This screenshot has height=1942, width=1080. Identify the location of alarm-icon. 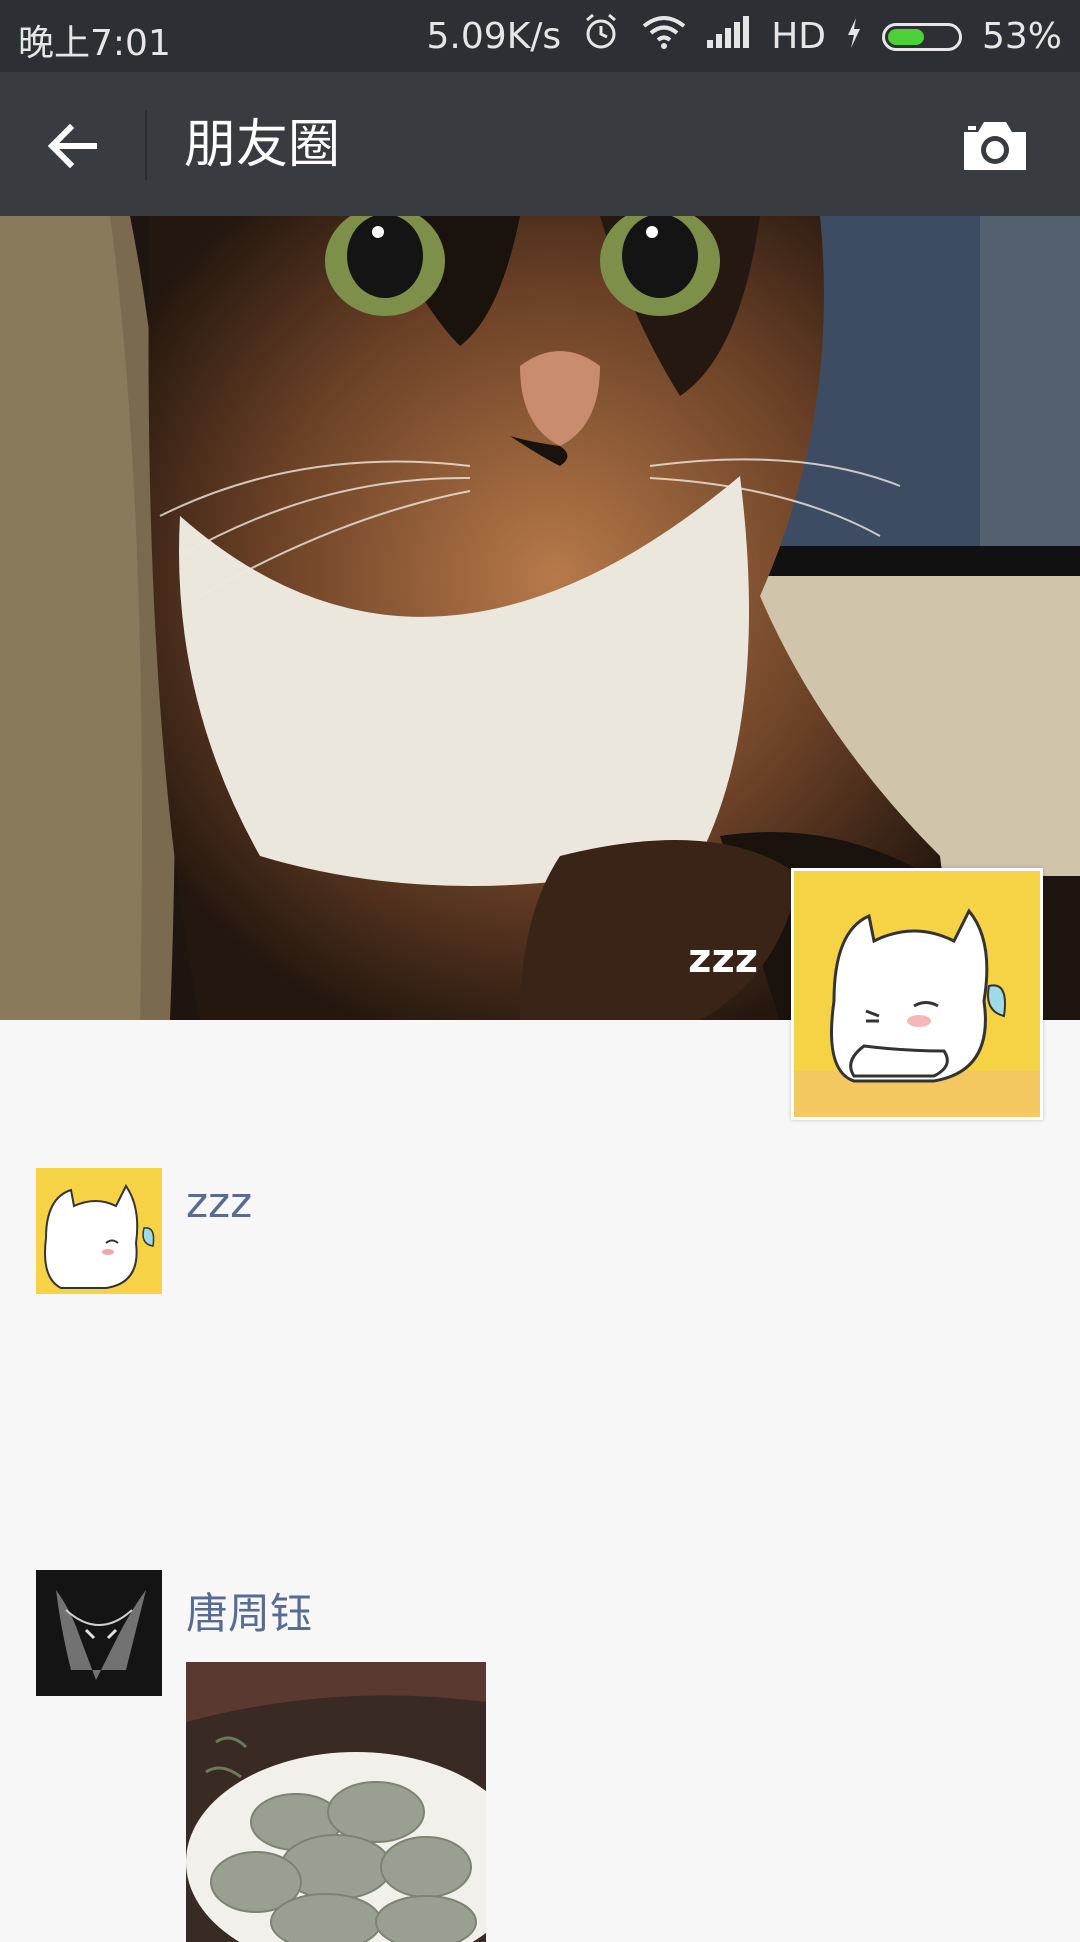
(601, 36).